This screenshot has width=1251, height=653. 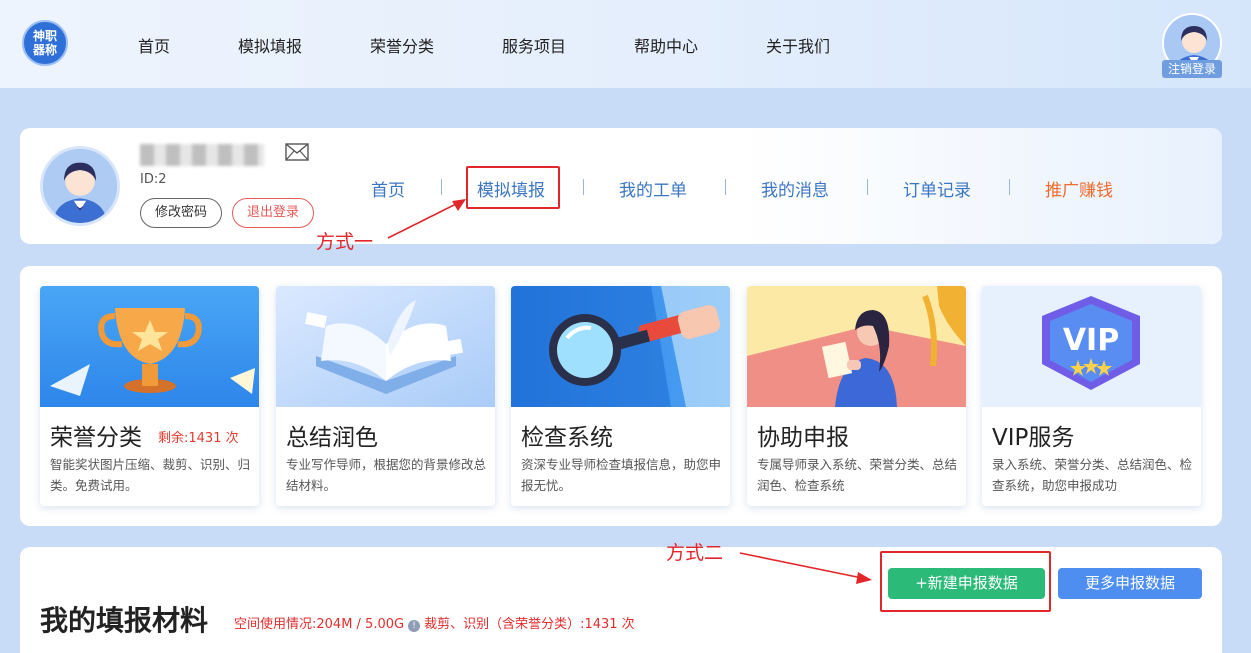 What do you see at coordinates (534, 45) in the screenshot?
I see `nav-item-services: 服务项目` at bounding box center [534, 45].